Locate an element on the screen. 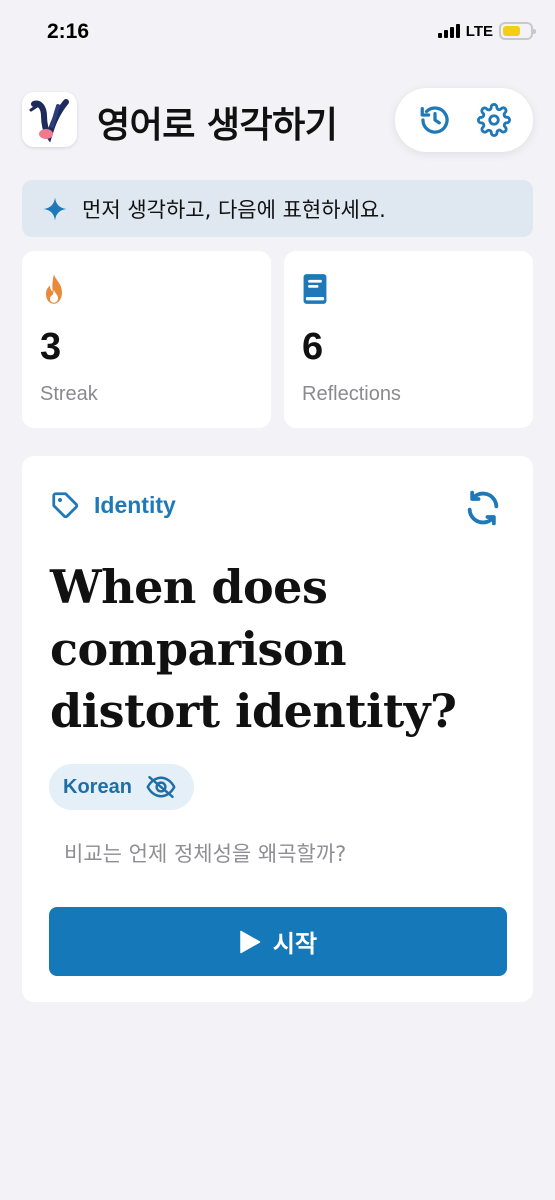 Image resolution: width=555 pixels, height=1200 pixels. app-header: 영어로 생각하기 is located at coordinates (277, 120).